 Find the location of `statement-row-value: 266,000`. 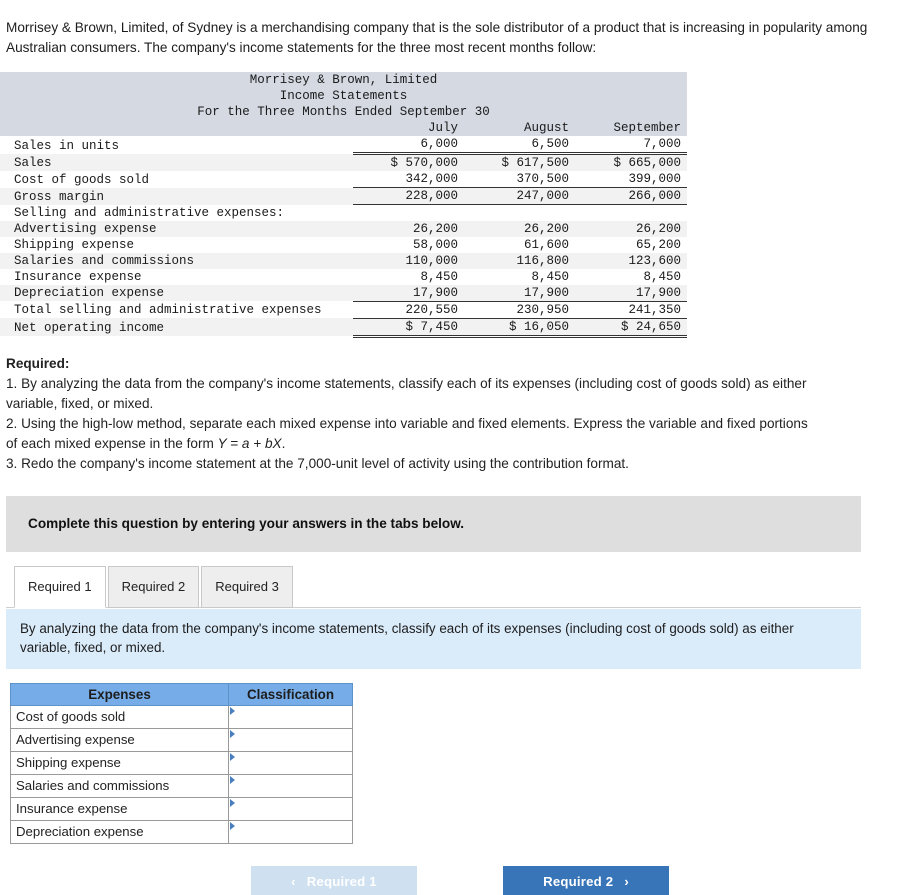

statement-row-value: 266,000 is located at coordinates (631, 196).